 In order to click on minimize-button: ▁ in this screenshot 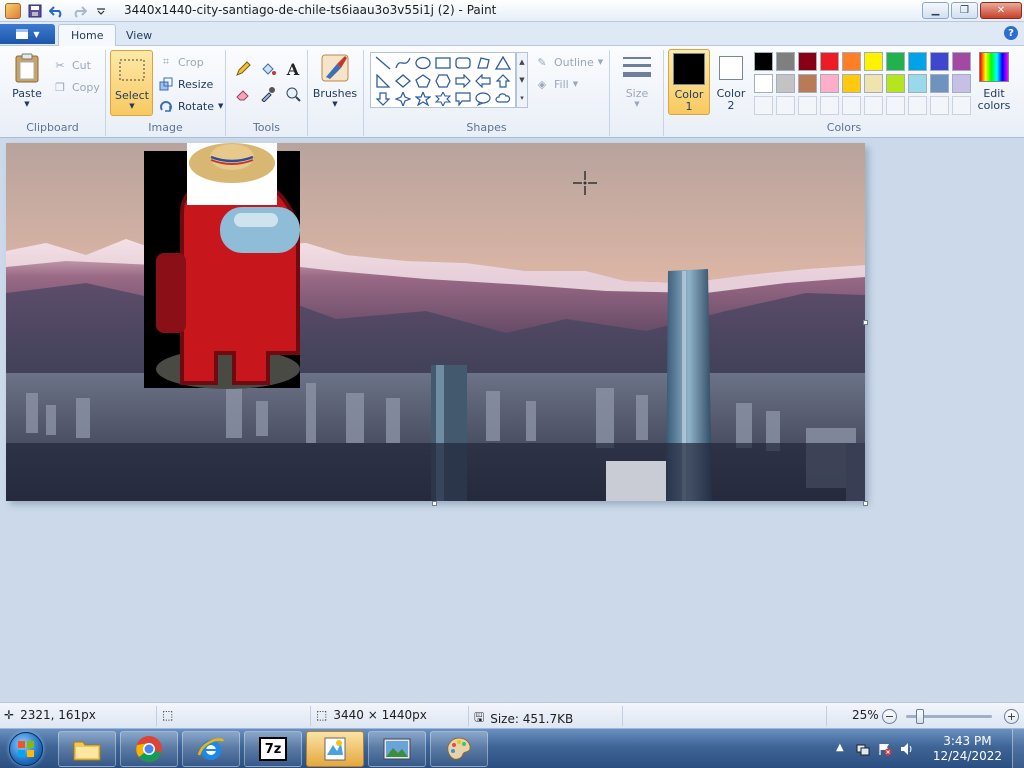, I will do `click(935, 10)`.